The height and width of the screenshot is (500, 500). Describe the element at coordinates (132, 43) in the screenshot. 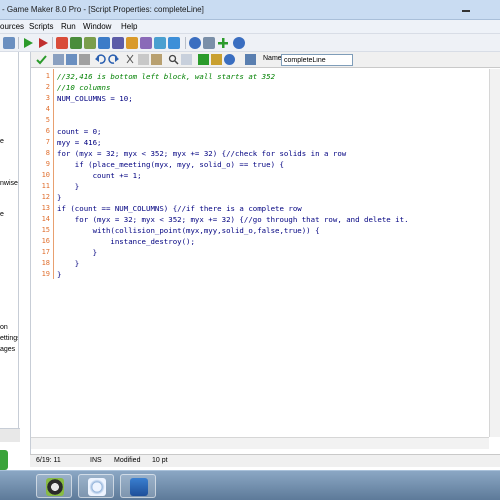

I see `add-font-icon` at that location.